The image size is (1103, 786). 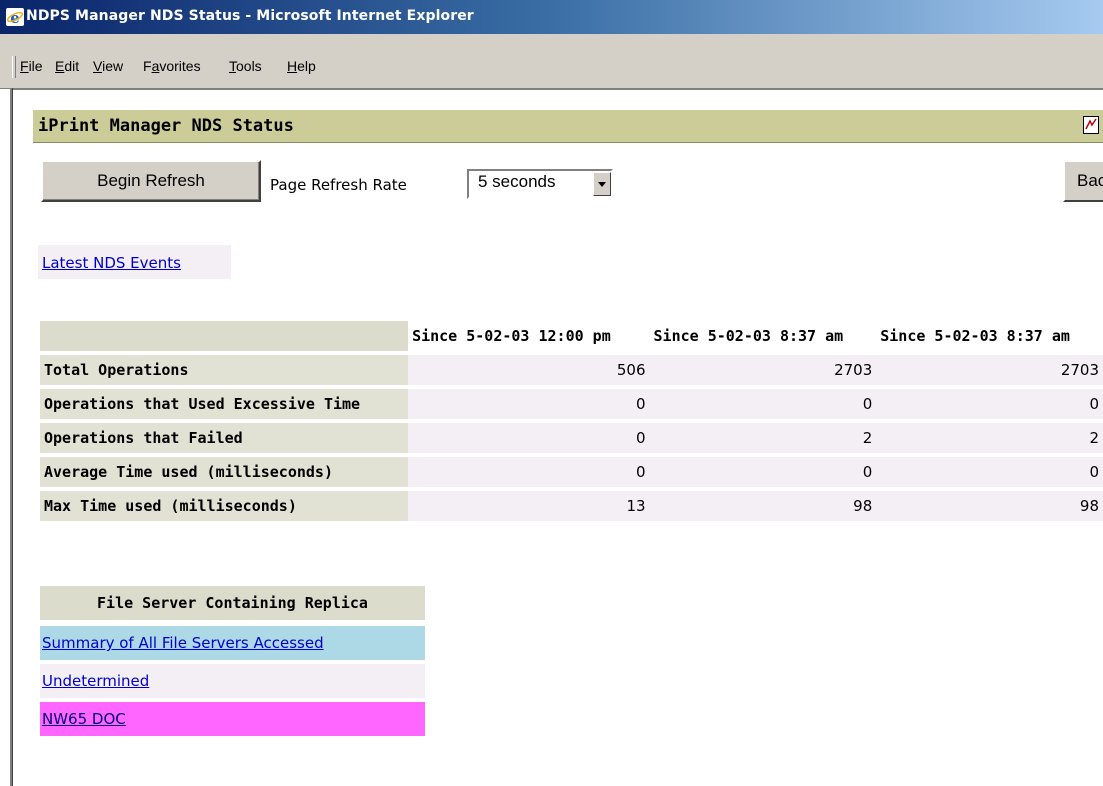 I want to click on table-row: Operations that Failed 0 2 2, so click(x=571, y=438).